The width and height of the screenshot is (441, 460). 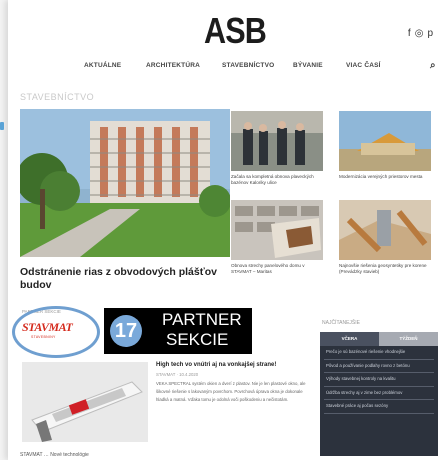 What do you see at coordinates (126, 331) in the screenshot?
I see `step-badge: 17` at bounding box center [126, 331].